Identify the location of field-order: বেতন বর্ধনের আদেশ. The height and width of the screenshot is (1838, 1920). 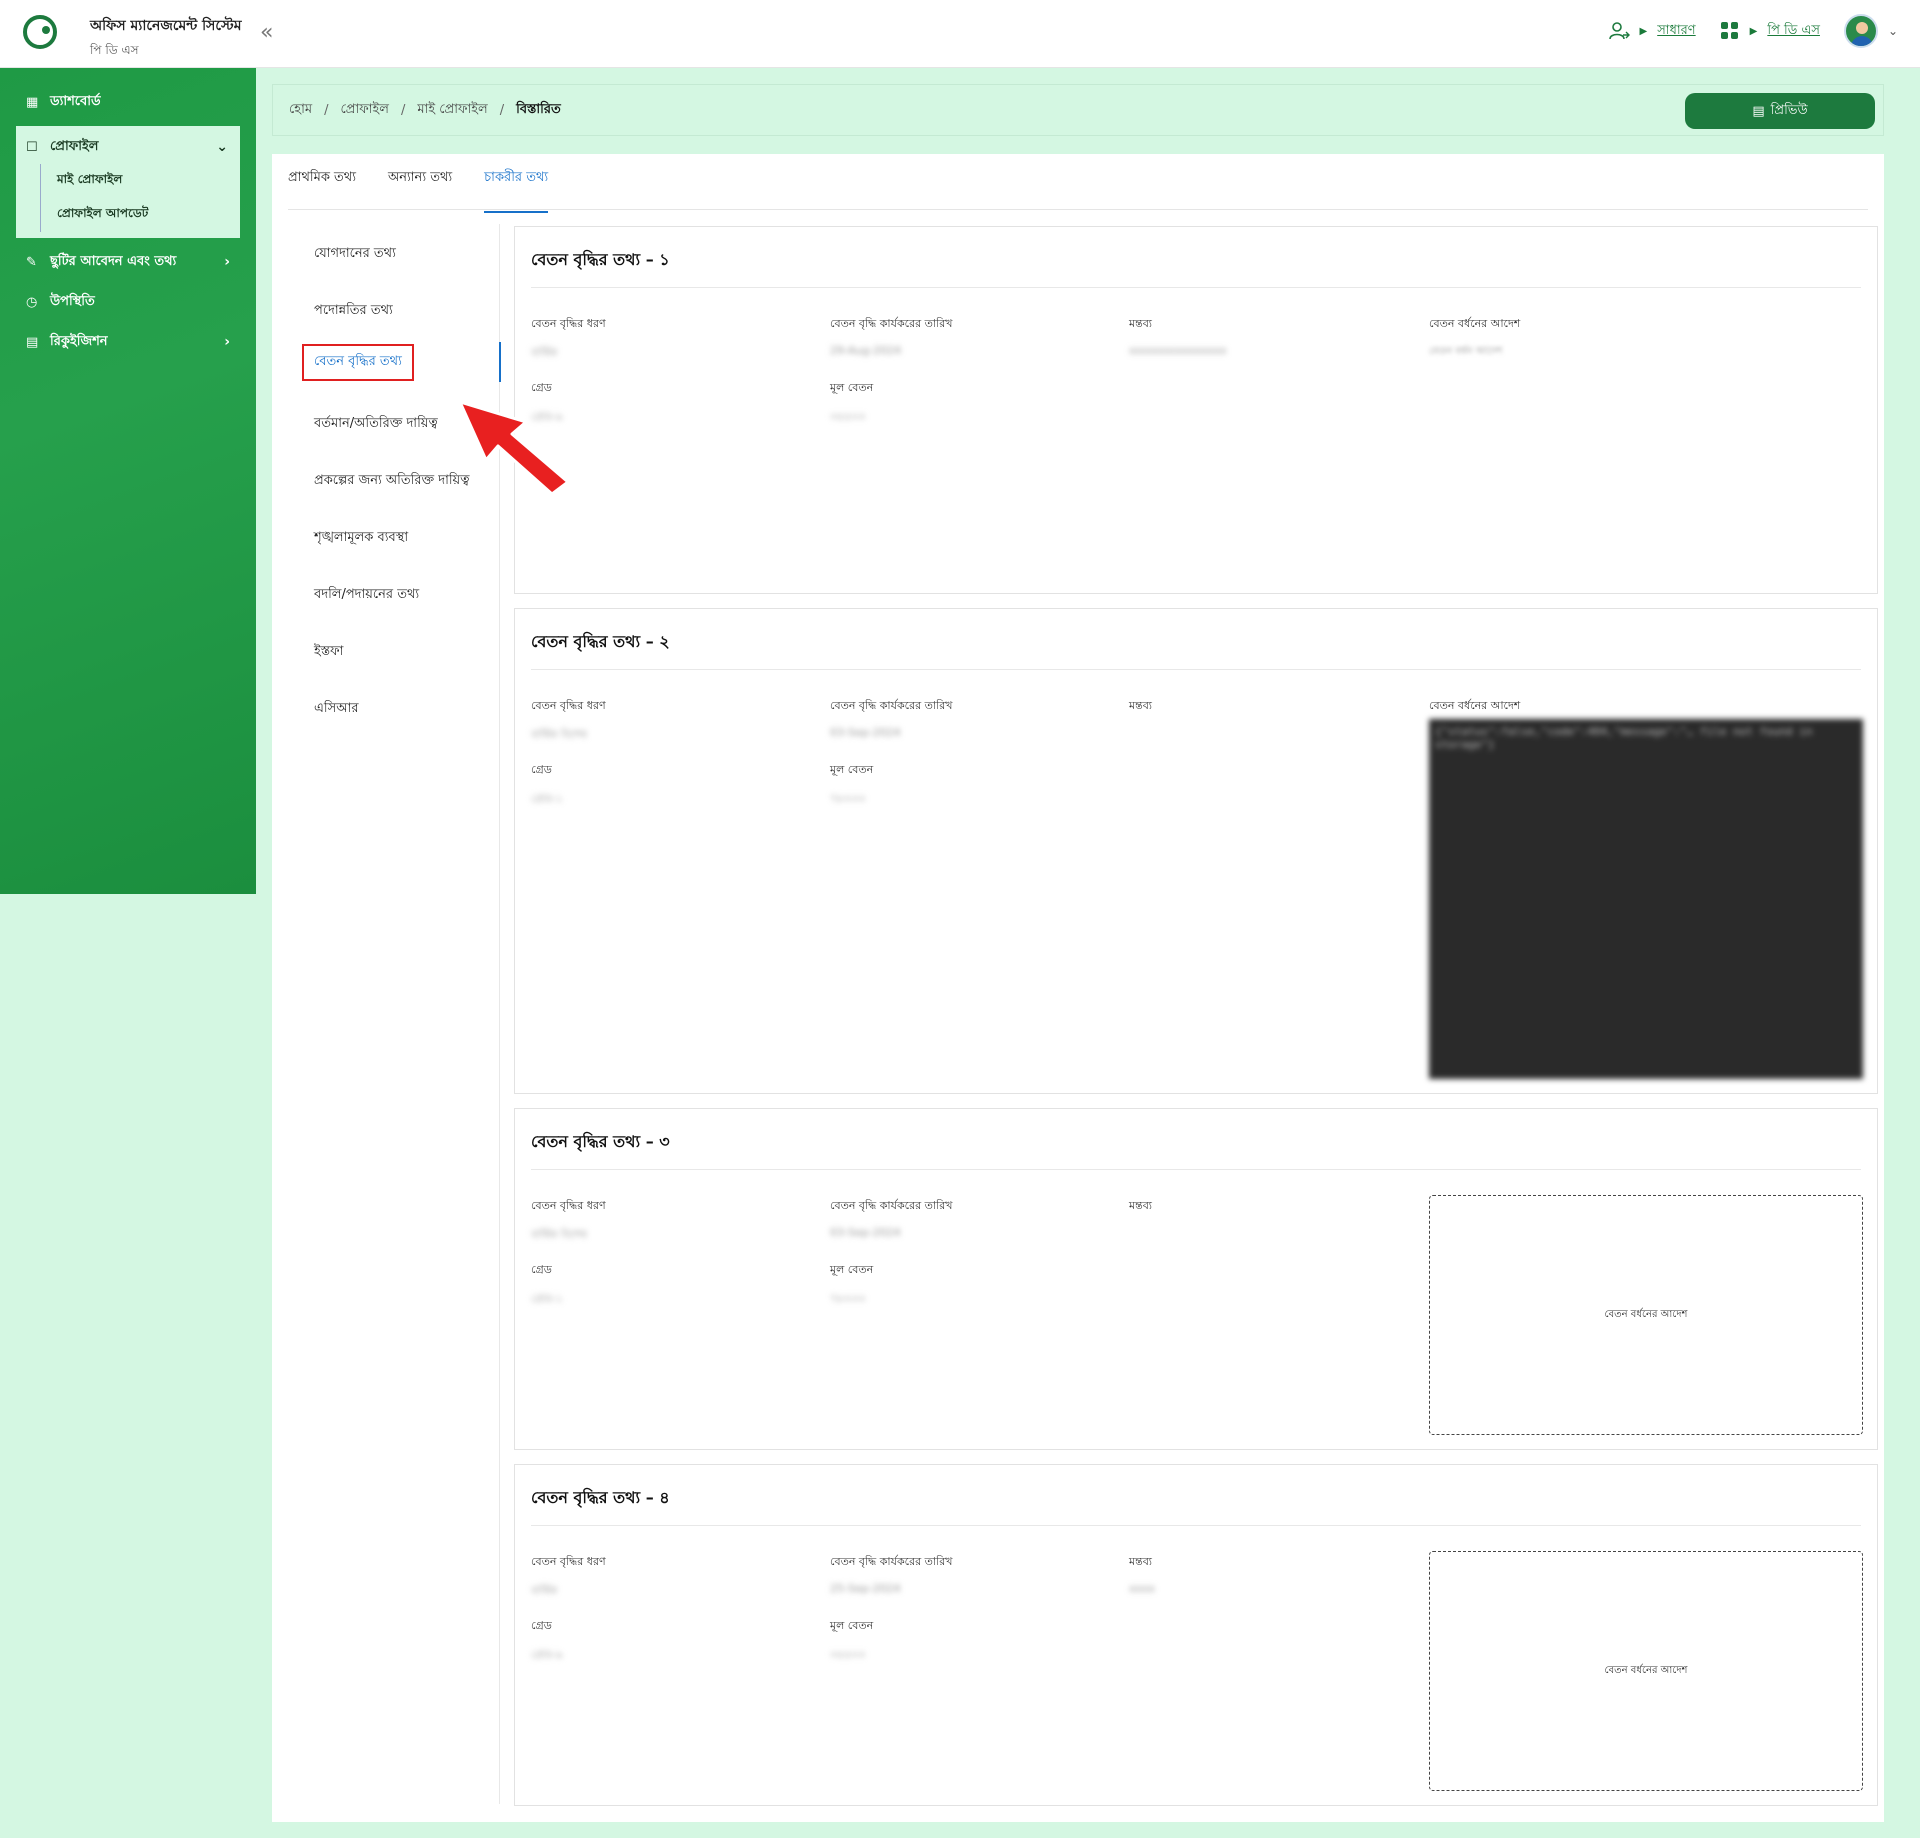
(1475, 705).